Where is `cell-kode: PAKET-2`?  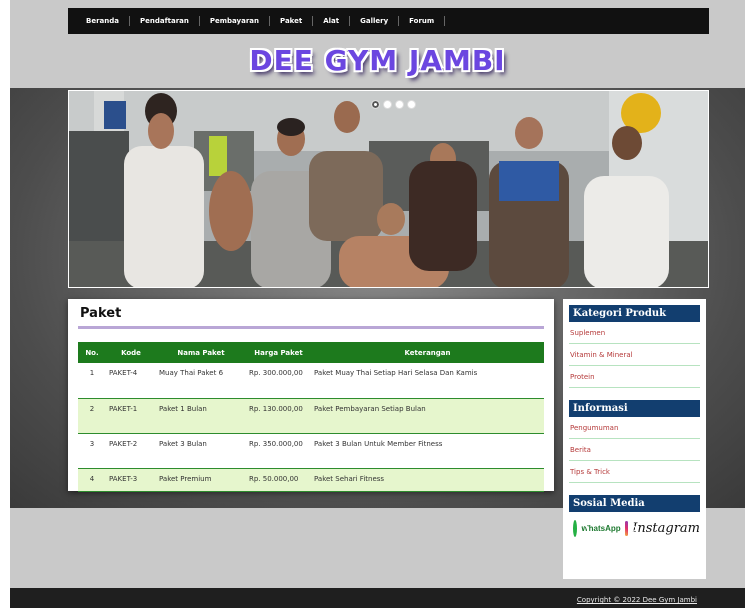 cell-kode: PAKET-2 is located at coordinates (123, 443).